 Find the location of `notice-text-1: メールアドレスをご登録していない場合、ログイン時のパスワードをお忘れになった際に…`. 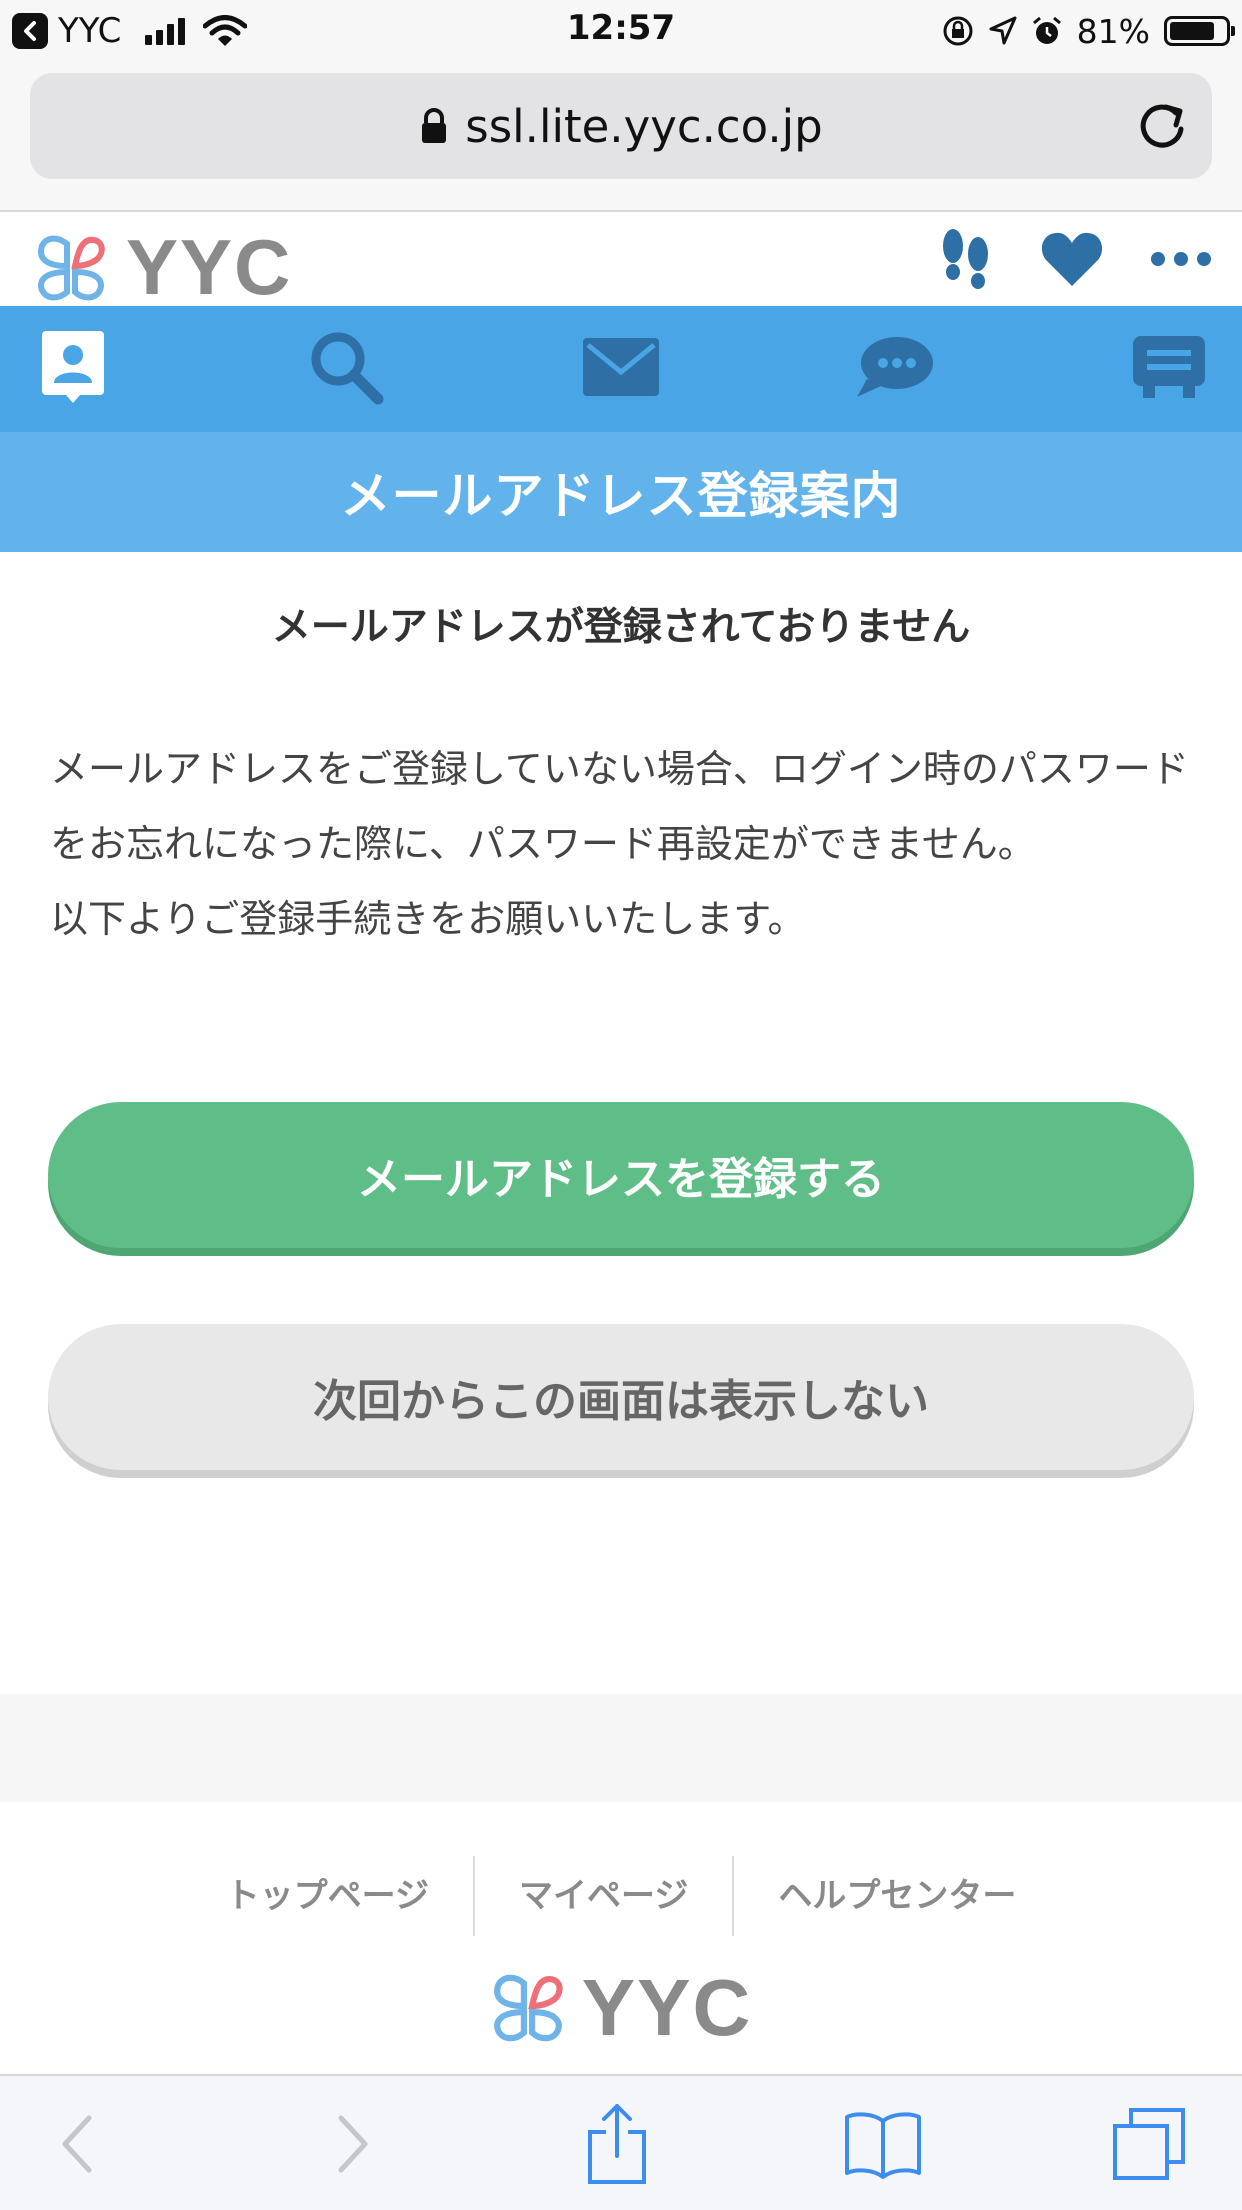

notice-text-1: メールアドレスをご登録していない場合、ログイン時のパスワードをお忘れになった際に… is located at coordinates (619, 806).